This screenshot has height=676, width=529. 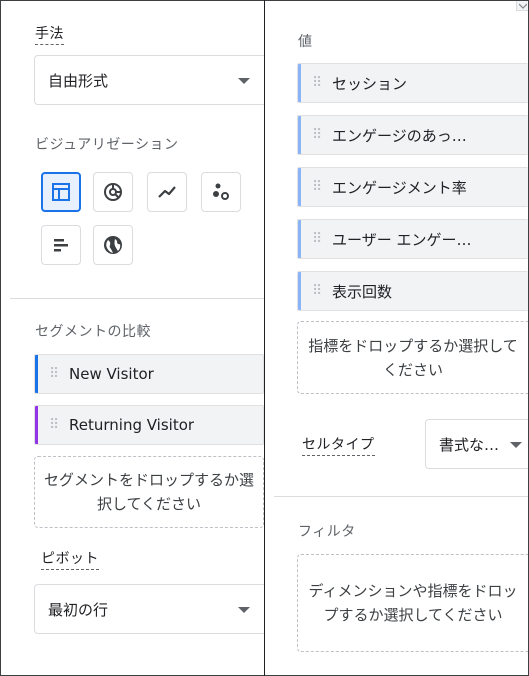 What do you see at coordinates (149, 80) in the screenshot?
I see `technique-select: 自由形式` at bounding box center [149, 80].